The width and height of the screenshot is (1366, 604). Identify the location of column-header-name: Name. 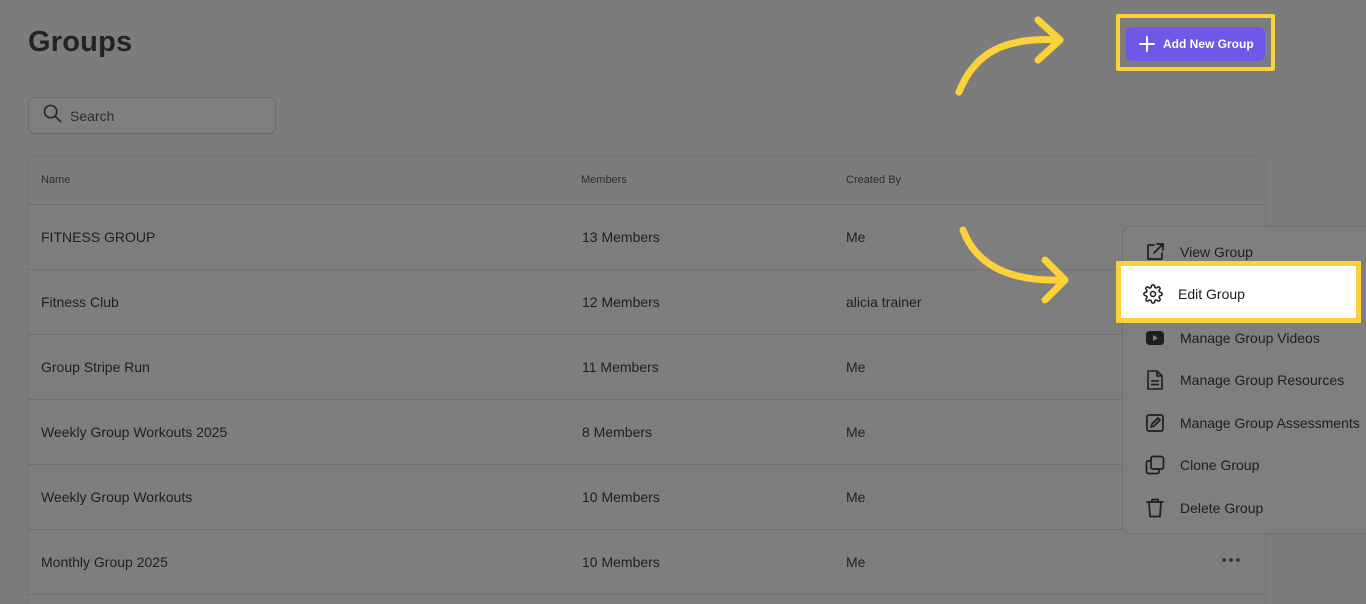
(55, 180).